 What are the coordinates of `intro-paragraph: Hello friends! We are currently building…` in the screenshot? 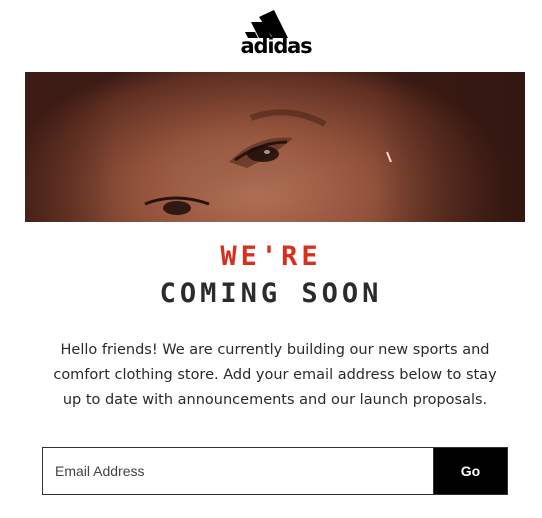 It's located at (275, 375).